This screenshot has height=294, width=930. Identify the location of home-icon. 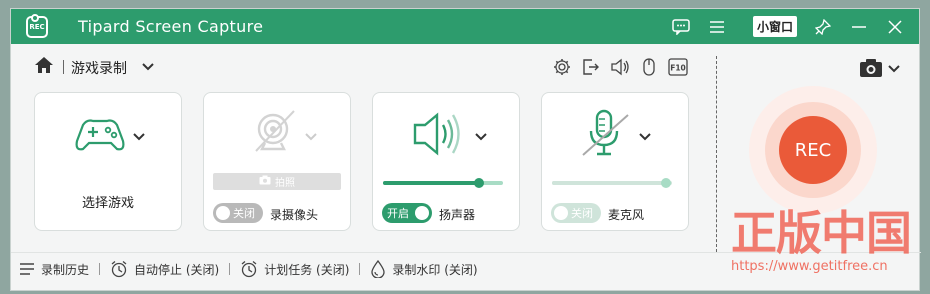
(44, 67).